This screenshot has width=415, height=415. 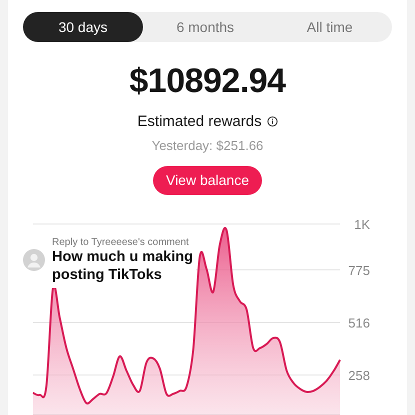 What do you see at coordinates (359, 270) in the screenshot?
I see `axis-tick-label: 775` at bounding box center [359, 270].